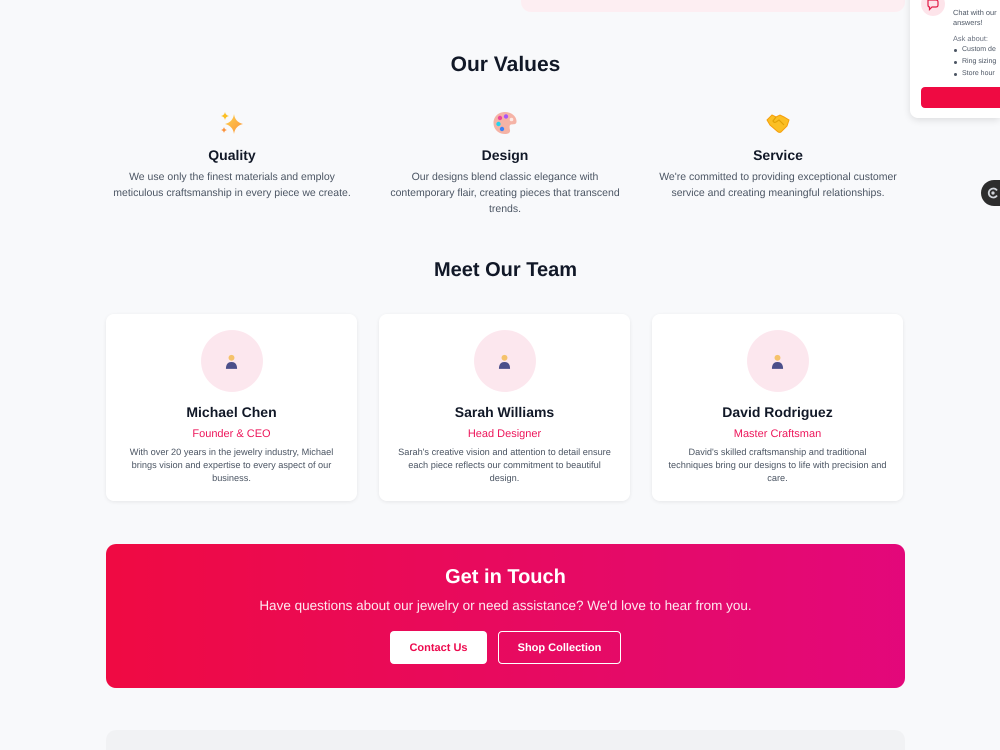 Image resolution: width=1000 pixels, height=750 pixels. Describe the element at coordinates (777, 465) in the screenshot. I see `member-bio: David's skilled craftsmanship and traditional techniques bring our designs to life with precision and care.` at that location.